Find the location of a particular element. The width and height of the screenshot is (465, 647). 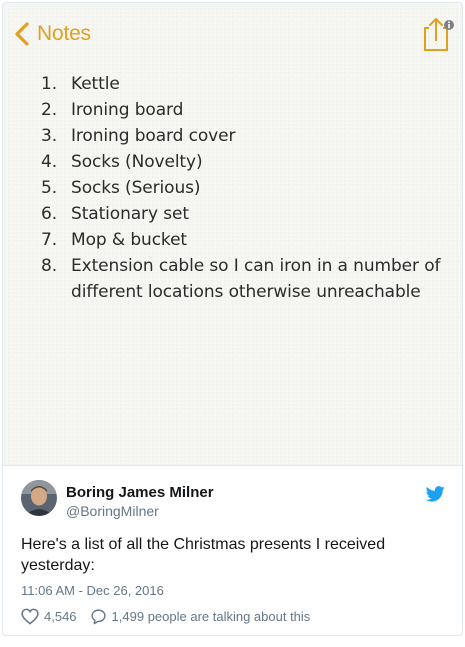

list-item: 4. Socks (Novelty) is located at coordinates (122, 162).